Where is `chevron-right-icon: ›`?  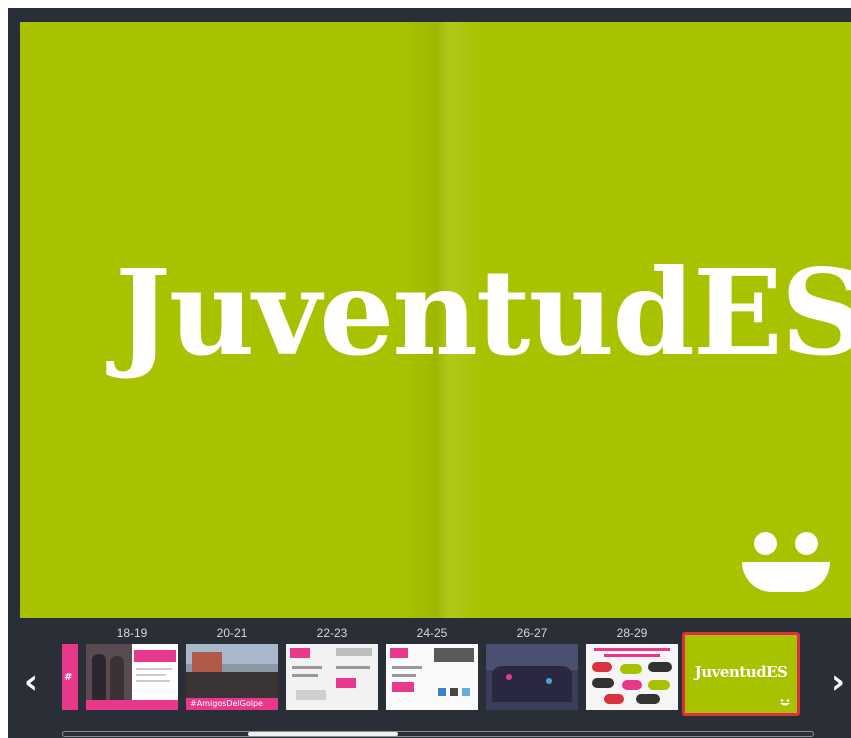
chevron-right-icon: › is located at coordinates (837, 682).